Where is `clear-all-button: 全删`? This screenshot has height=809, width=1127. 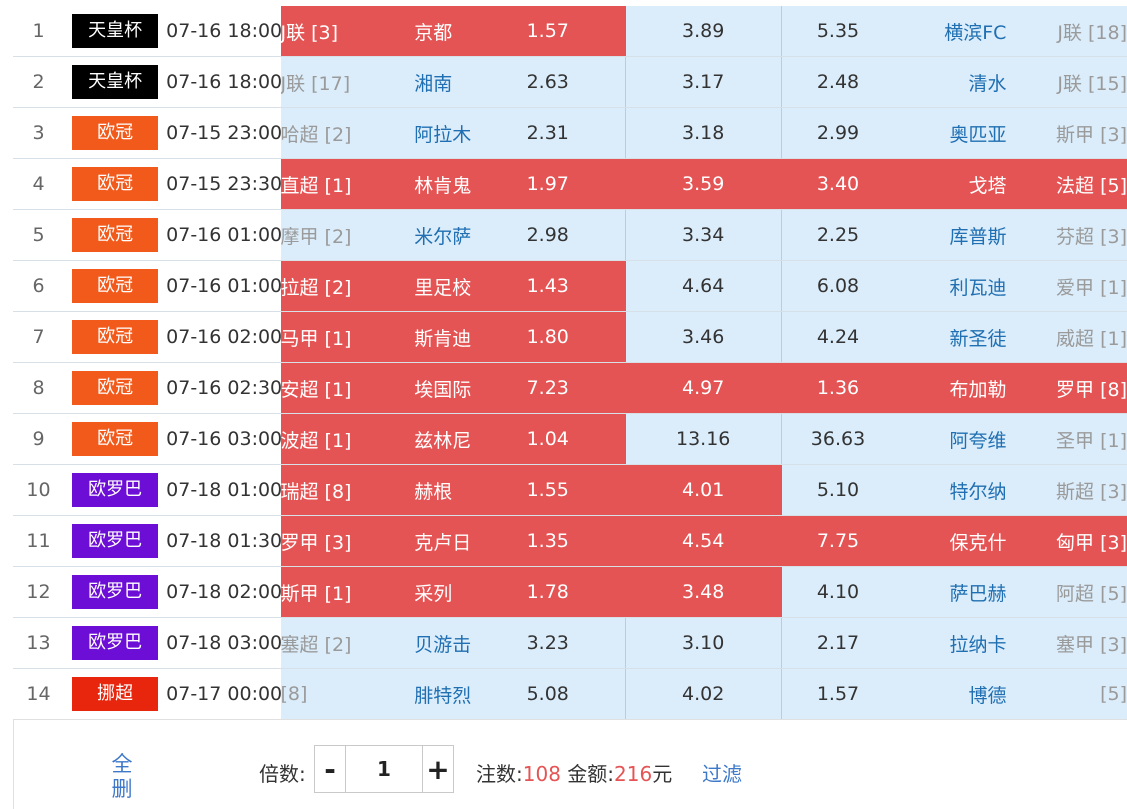 clear-all-button: 全删 is located at coordinates (122, 777).